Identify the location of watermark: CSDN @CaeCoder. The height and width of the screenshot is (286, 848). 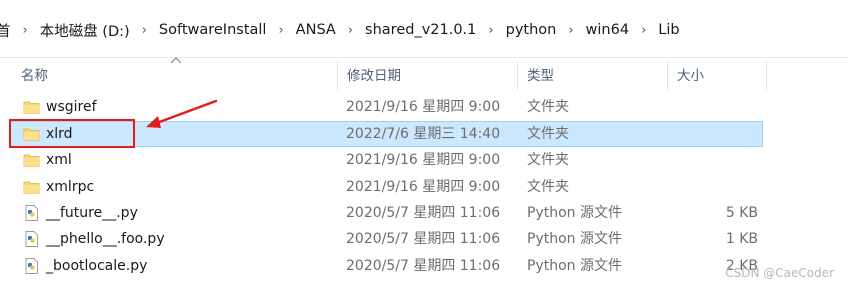
(779, 273).